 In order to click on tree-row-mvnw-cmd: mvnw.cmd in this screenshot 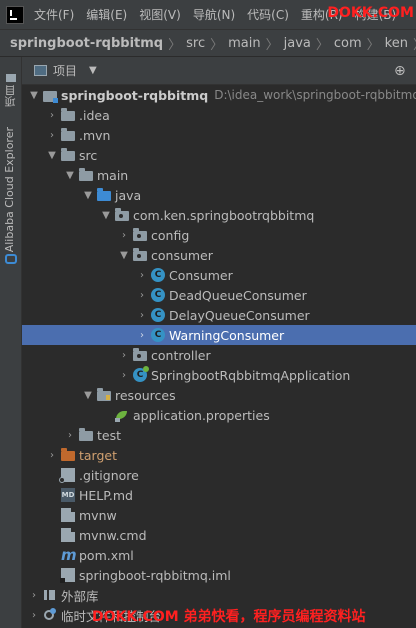, I will do `click(219, 535)`.